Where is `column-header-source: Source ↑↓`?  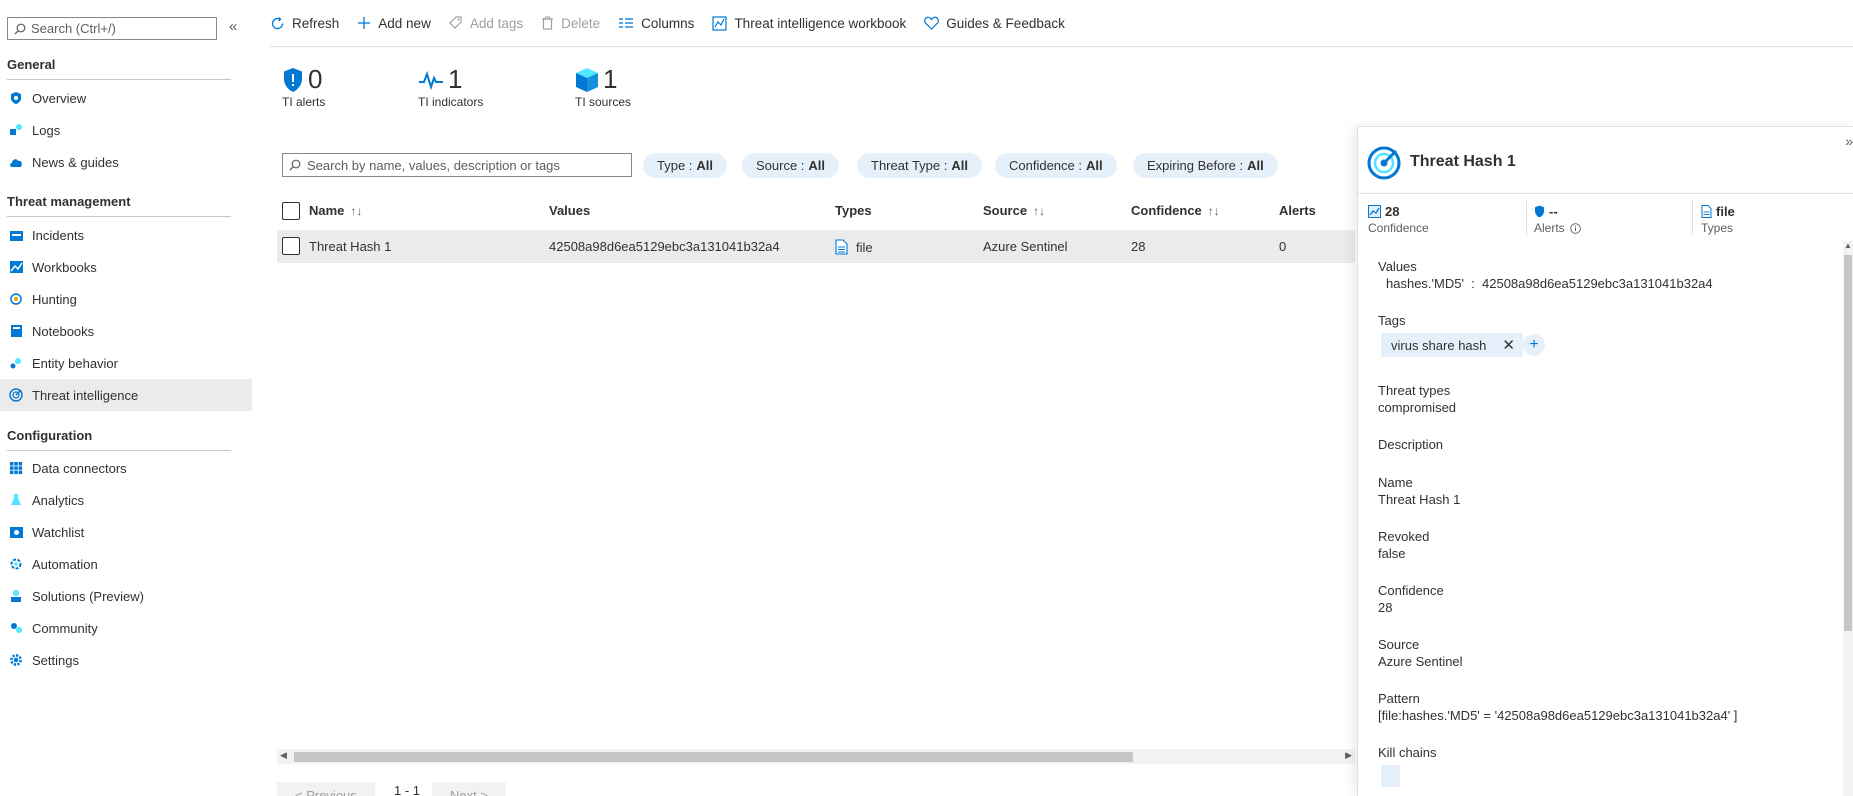 column-header-source: Source ↑↓ is located at coordinates (1014, 210).